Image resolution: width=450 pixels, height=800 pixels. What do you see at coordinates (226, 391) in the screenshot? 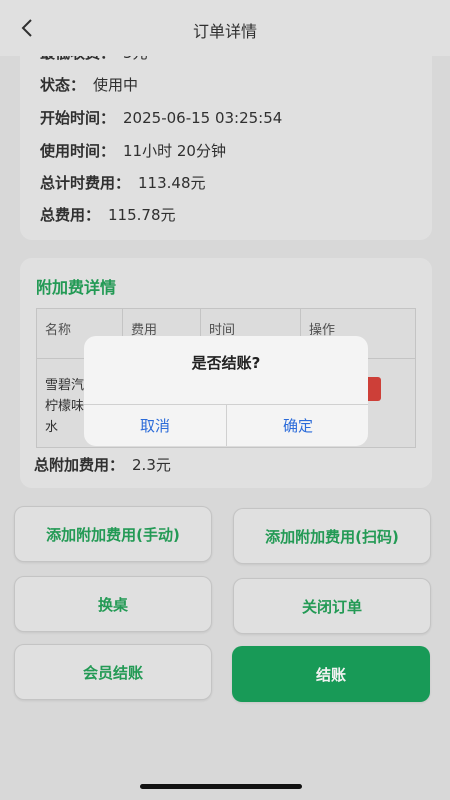
I see `confirm-checkout-dialog: 是否结账? 取消 确定` at bounding box center [226, 391].